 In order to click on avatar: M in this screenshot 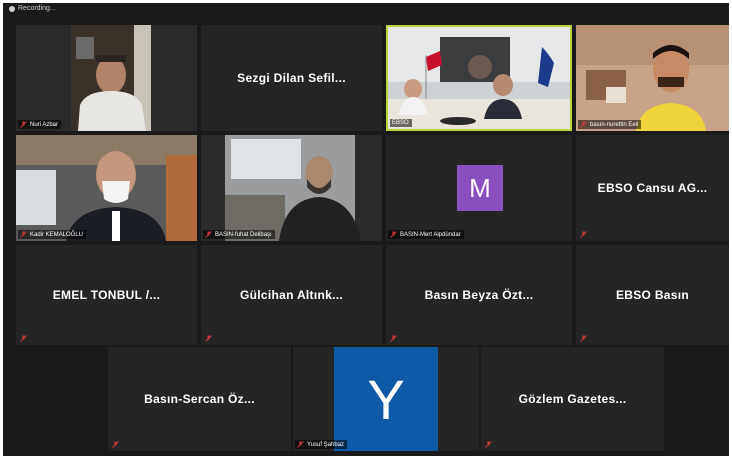, I will do `click(480, 188)`.